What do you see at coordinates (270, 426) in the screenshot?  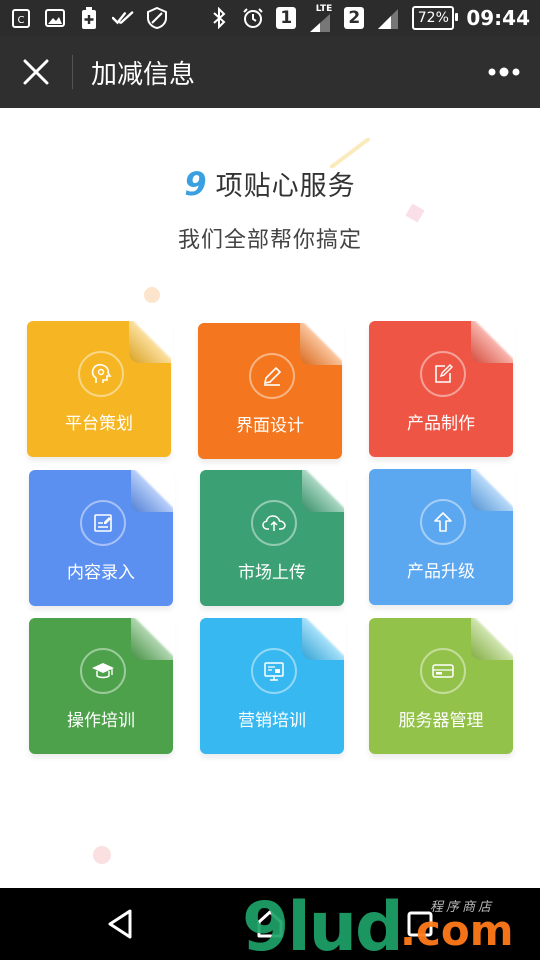 I see `card-label: 界面设计` at bounding box center [270, 426].